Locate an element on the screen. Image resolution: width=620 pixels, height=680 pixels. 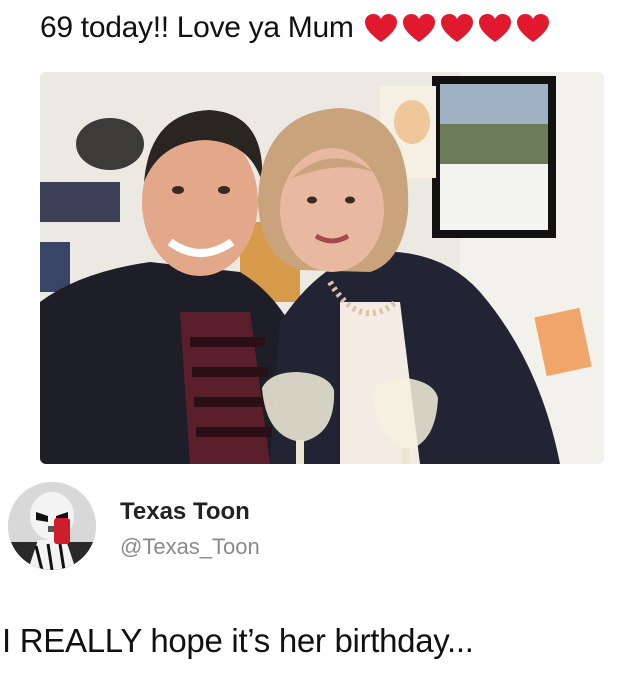
background-person-head is located at coordinates (110, 144).